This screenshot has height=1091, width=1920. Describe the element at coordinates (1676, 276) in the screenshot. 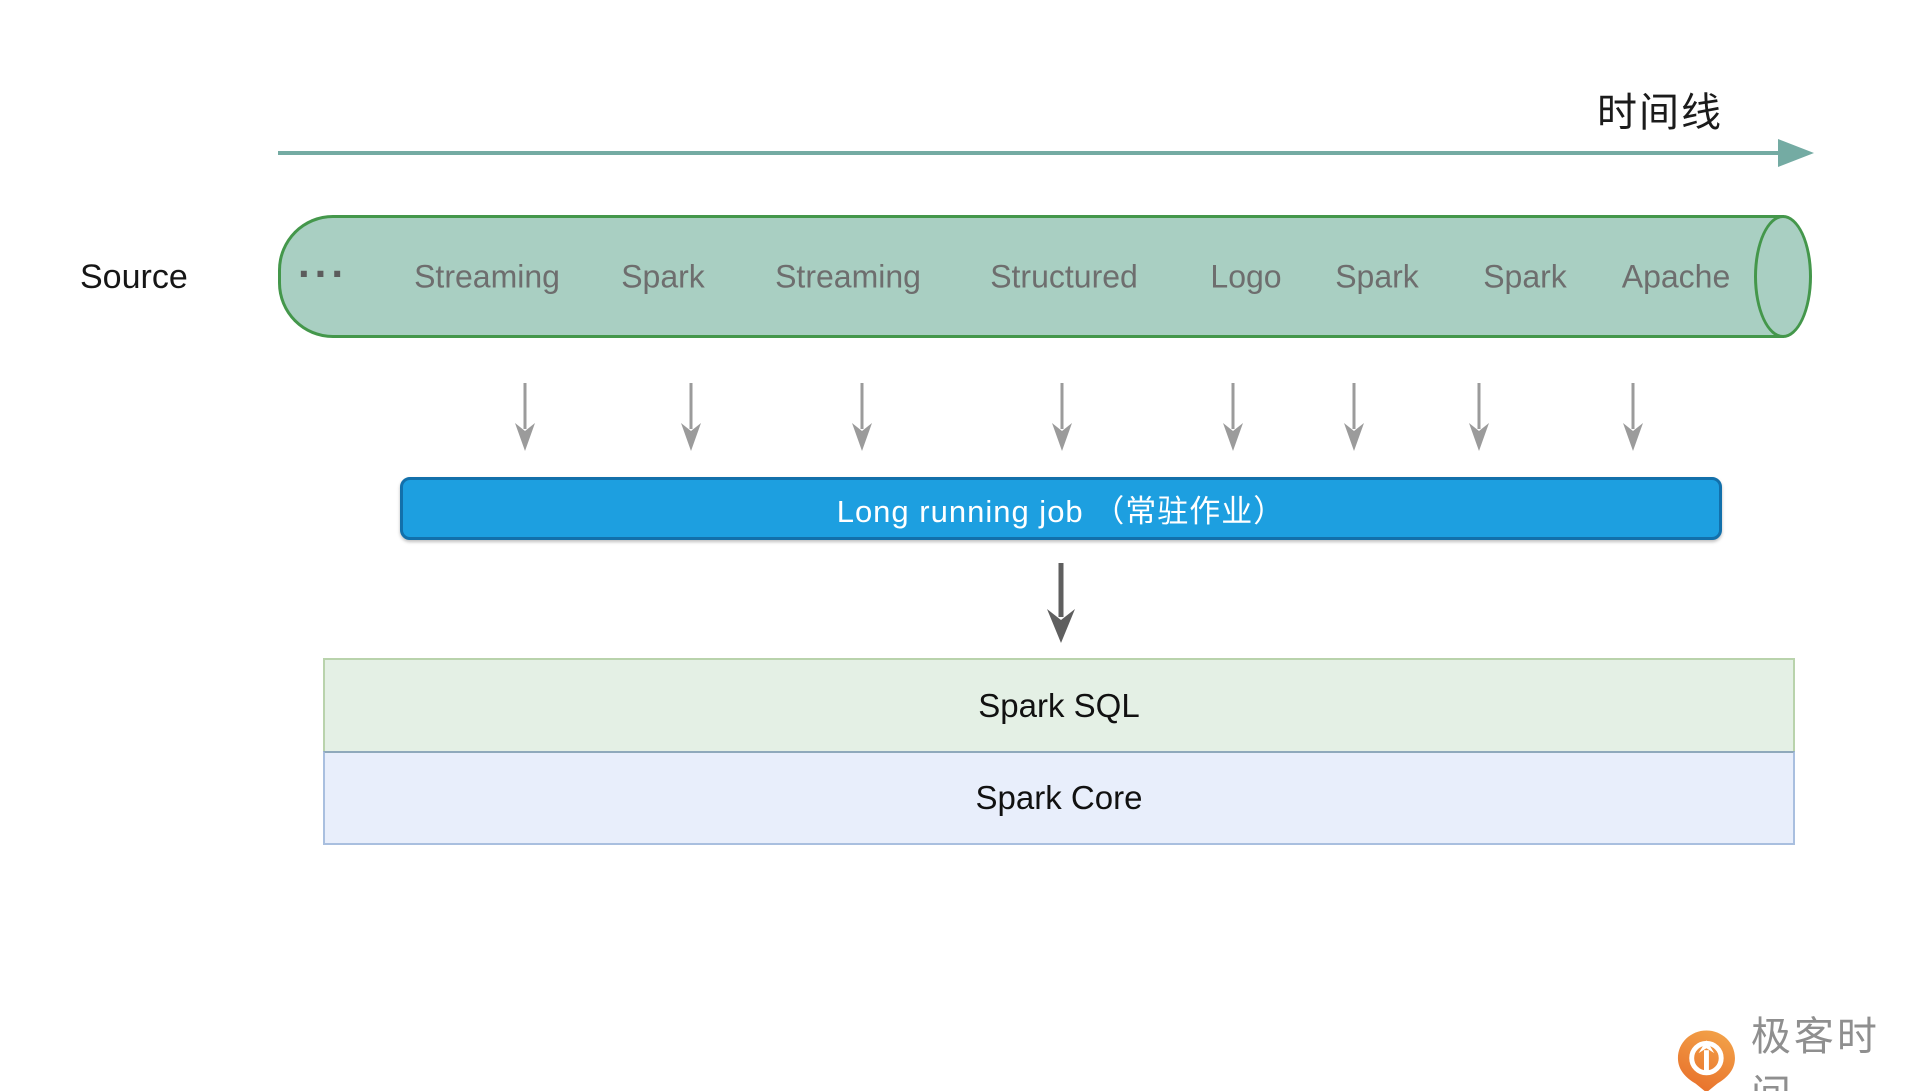

I see `source-item: Apache` at that location.